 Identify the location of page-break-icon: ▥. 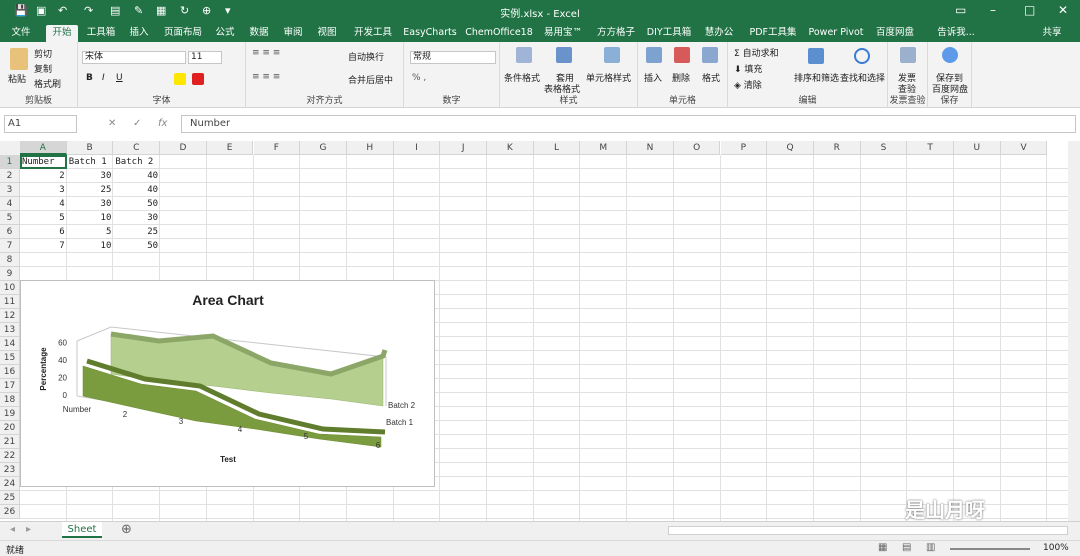
(930, 547).